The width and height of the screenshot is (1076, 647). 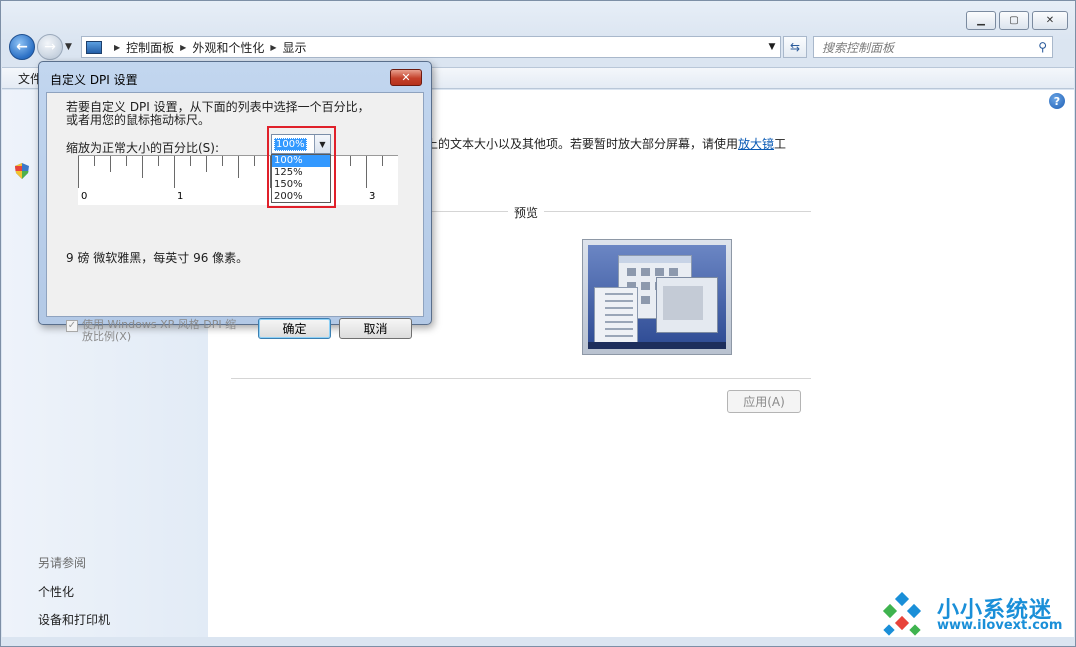 I want to click on search-input: 搜索控制面板 ⚲, so click(x=933, y=47).